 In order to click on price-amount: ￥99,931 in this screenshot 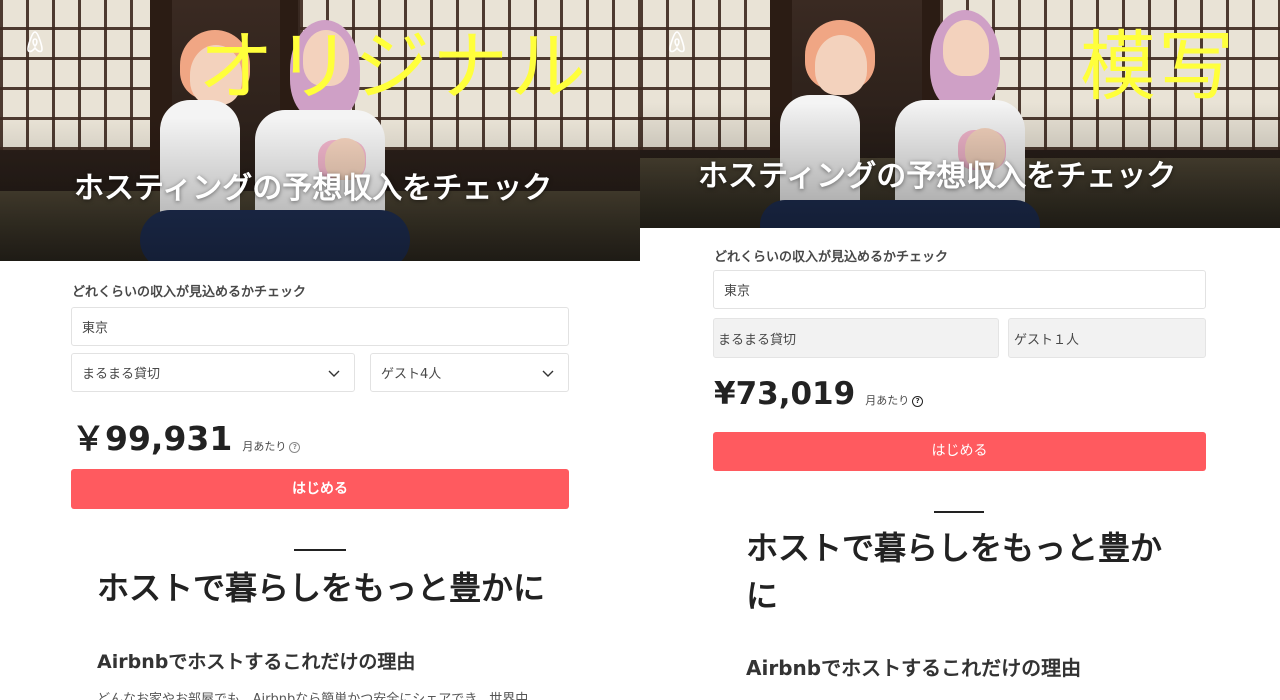, I will do `click(152, 438)`.